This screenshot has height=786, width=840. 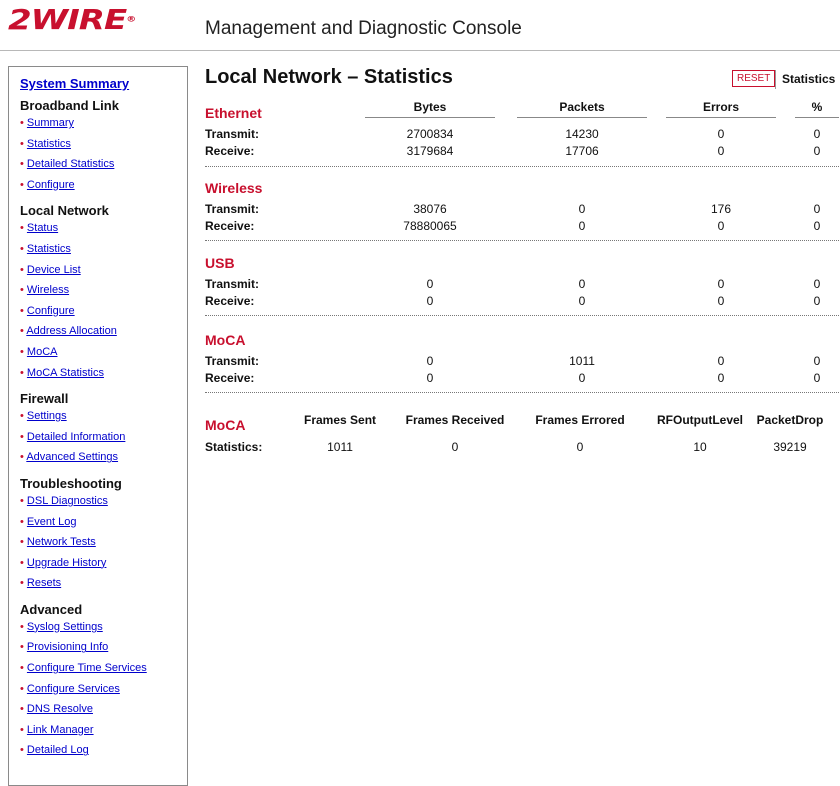 What do you see at coordinates (87, 668) in the screenshot?
I see `sidebar-link-advanced-configure-time-services: Configure Time Services` at bounding box center [87, 668].